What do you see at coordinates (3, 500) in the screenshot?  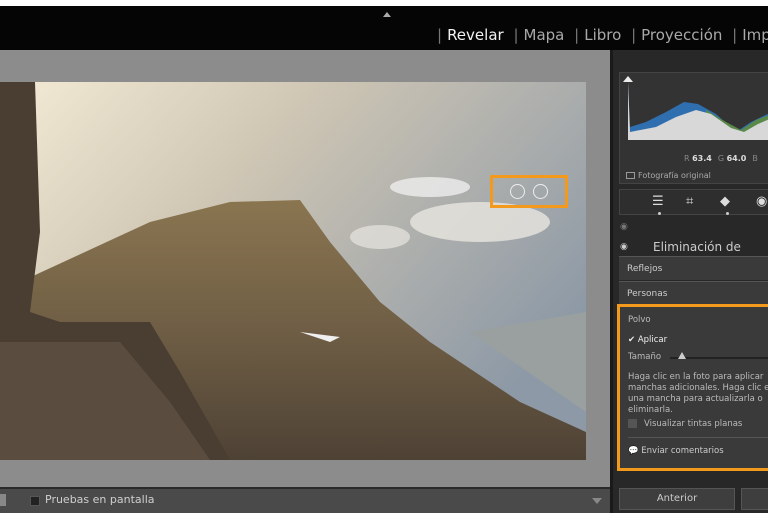 I see `view-mode-icon` at bounding box center [3, 500].